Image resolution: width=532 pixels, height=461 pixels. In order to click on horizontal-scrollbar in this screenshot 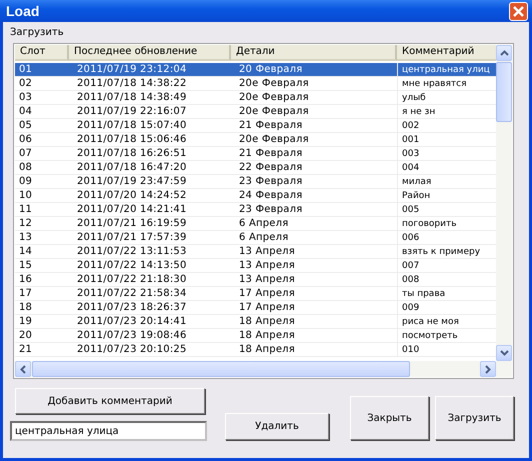, I will do `click(263, 369)`.